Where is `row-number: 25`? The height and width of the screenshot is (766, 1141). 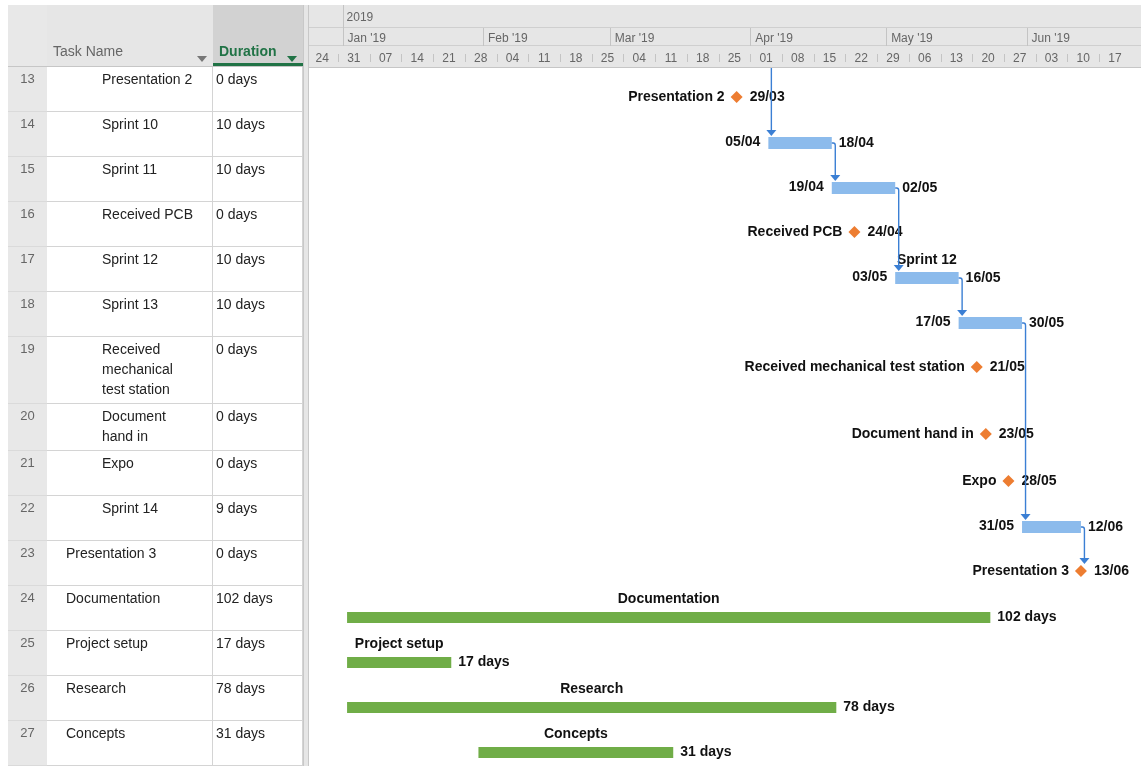 row-number: 25 is located at coordinates (27, 653).